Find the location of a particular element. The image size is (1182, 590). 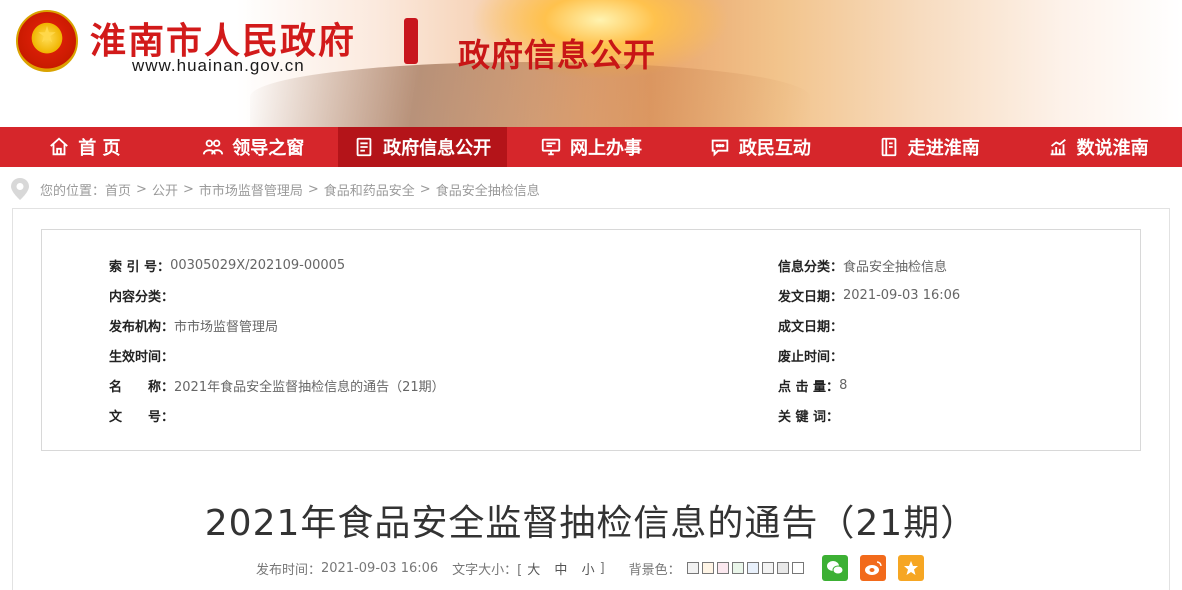

nav-item-interaction: 政民互动 is located at coordinates (759, 147).